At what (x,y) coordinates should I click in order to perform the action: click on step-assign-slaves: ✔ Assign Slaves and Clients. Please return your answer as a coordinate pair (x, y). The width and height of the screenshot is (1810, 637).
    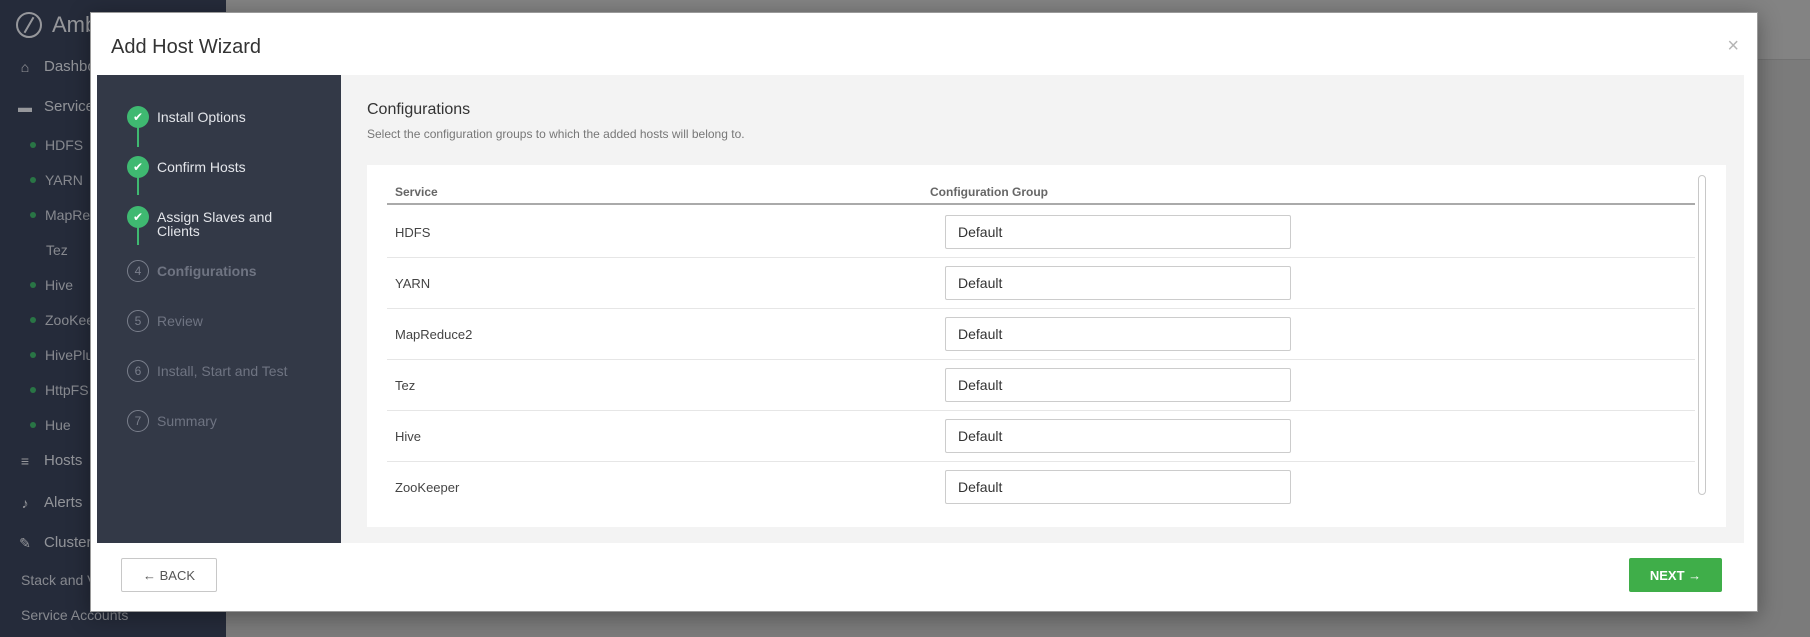
    Looking at the image, I should click on (212, 222).